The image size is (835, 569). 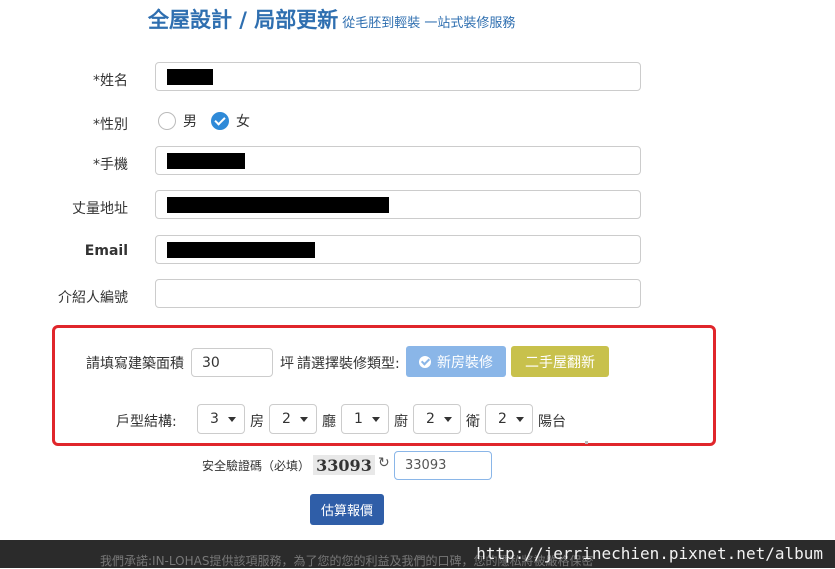 I want to click on page-subtitle: 從毛胚到輕裝 一站式裝修服務, so click(x=429, y=23).